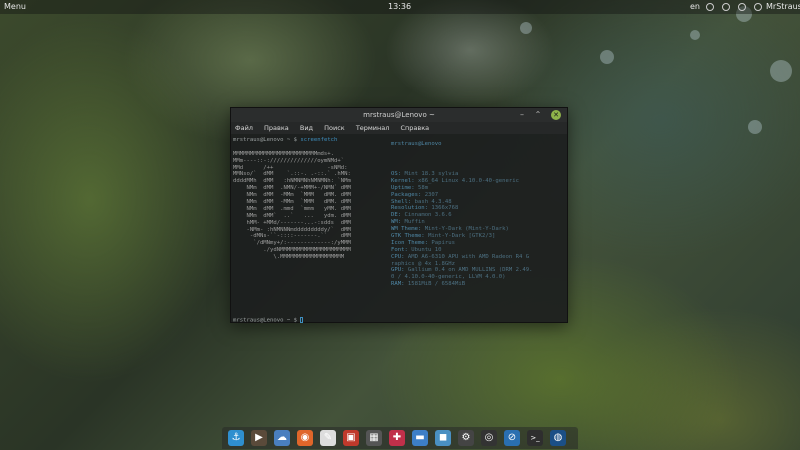  What do you see at coordinates (710, 7) in the screenshot?
I see `network-icon` at bounding box center [710, 7].